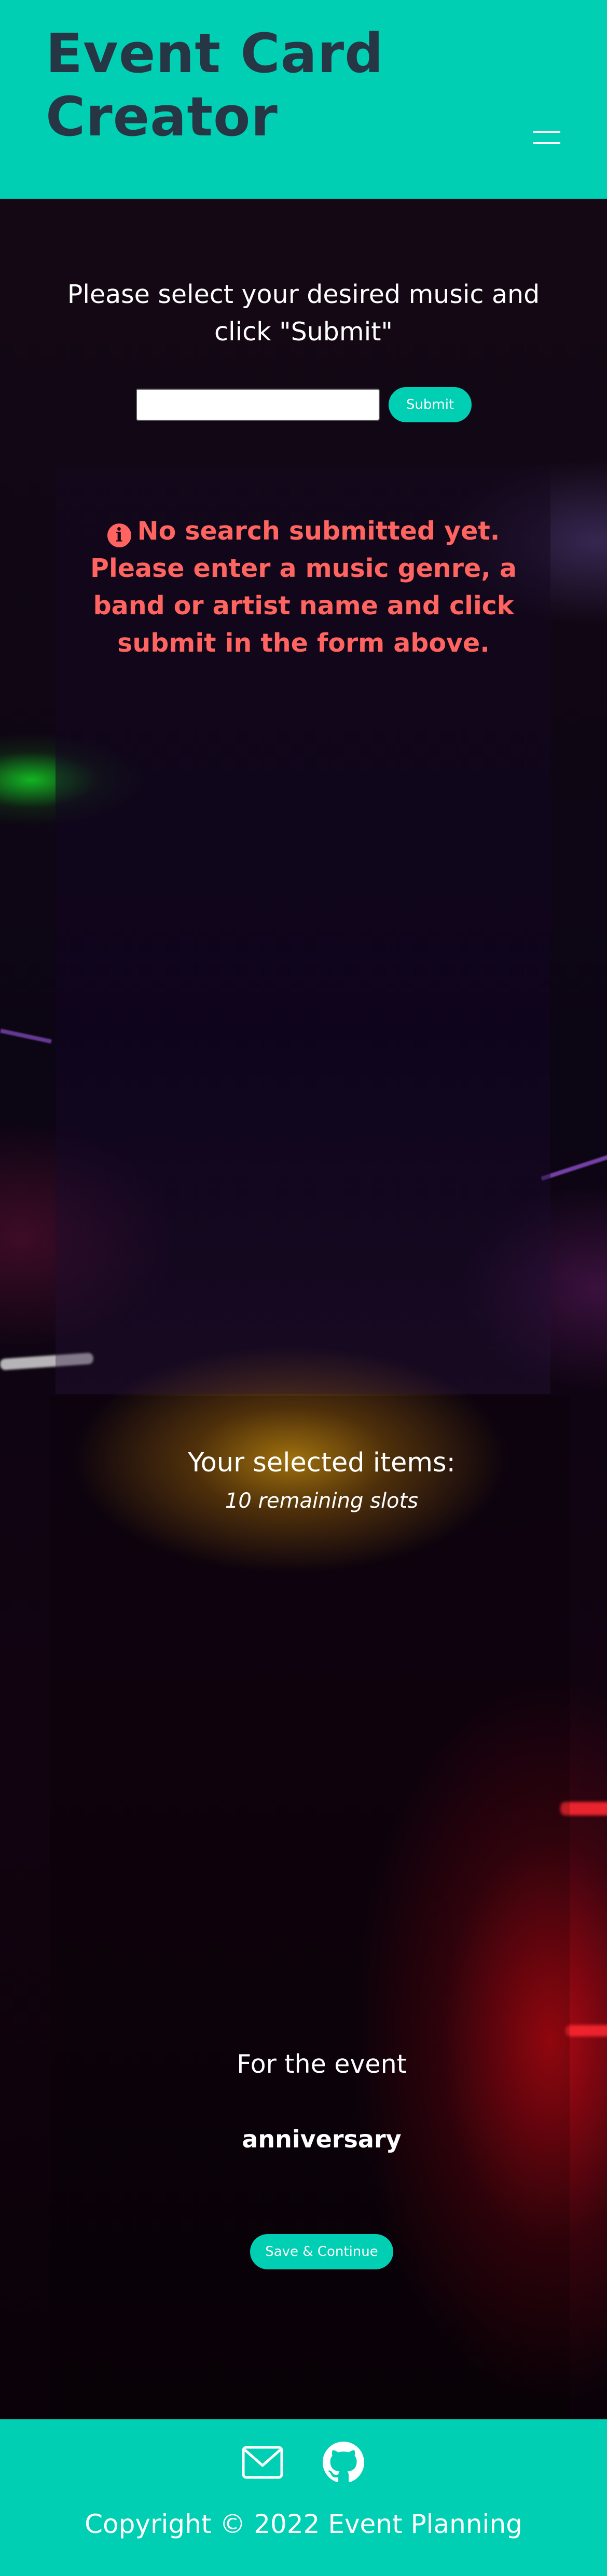  I want to click on site-header: Event Card Creator, so click(303, 99).